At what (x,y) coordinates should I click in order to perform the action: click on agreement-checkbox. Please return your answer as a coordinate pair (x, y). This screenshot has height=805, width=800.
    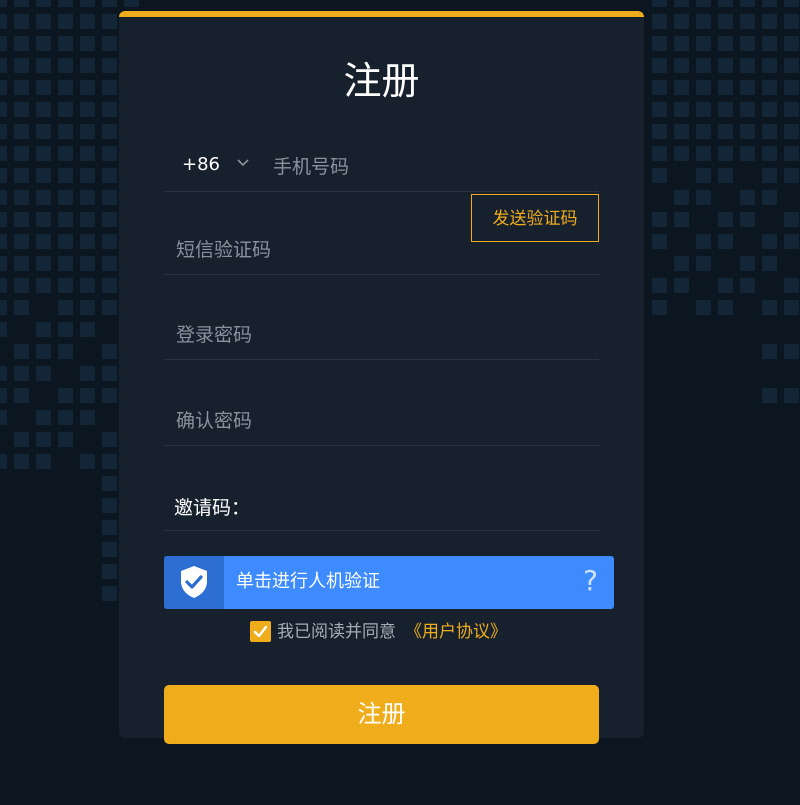
    Looking at the image, I should click on (260, 631).